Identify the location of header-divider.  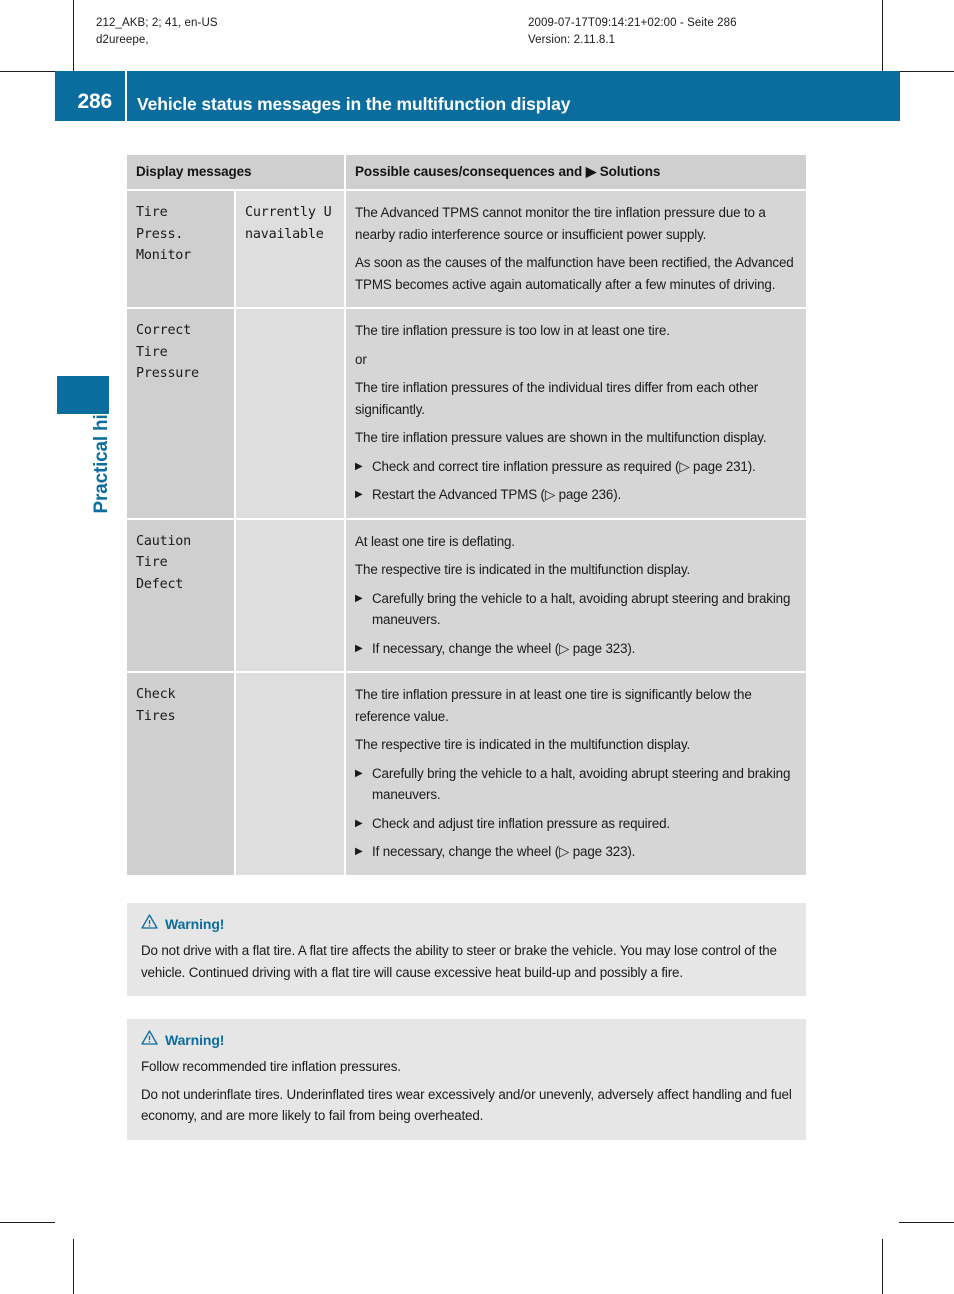
(126, 96).